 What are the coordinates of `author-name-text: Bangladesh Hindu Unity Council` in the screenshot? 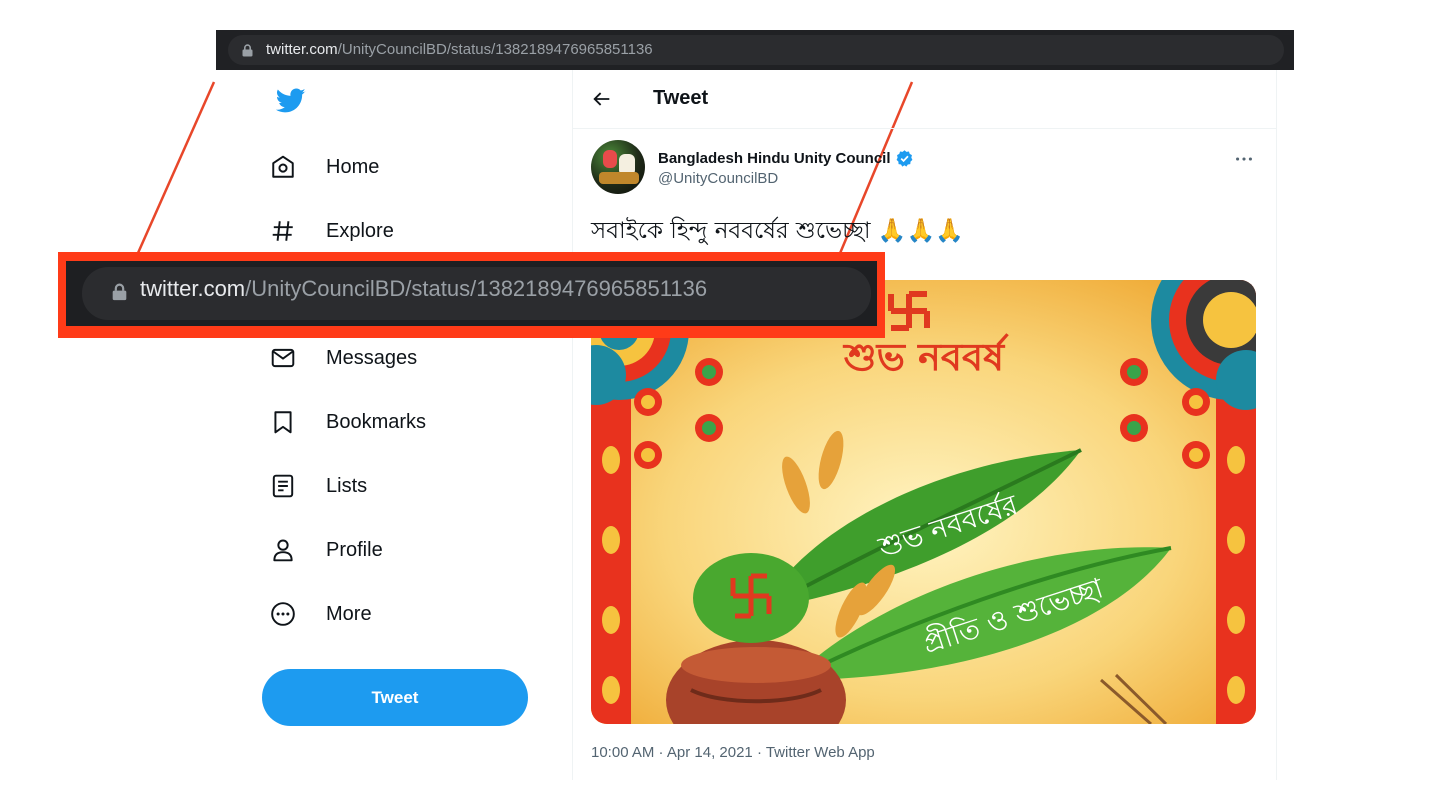 It's located at (774, 158).